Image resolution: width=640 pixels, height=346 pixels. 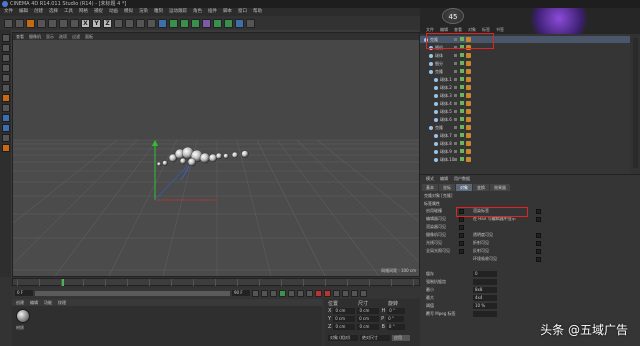 What do you see at coordinates (327, 293) in the screenshot?
I see `autokey-icon` at bounding box center [327, 293].